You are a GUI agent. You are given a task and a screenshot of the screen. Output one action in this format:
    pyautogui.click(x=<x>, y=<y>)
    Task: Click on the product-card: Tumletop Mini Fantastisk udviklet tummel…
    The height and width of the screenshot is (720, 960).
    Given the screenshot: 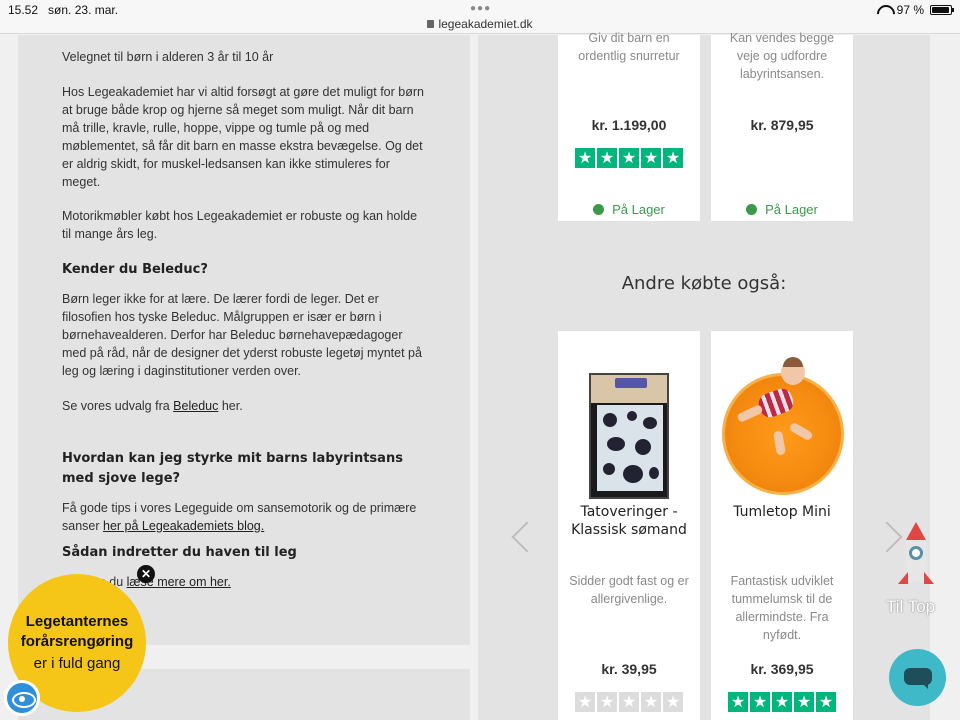 What is the action you would take?
    pyautogui.click(x=782, y=525)
    